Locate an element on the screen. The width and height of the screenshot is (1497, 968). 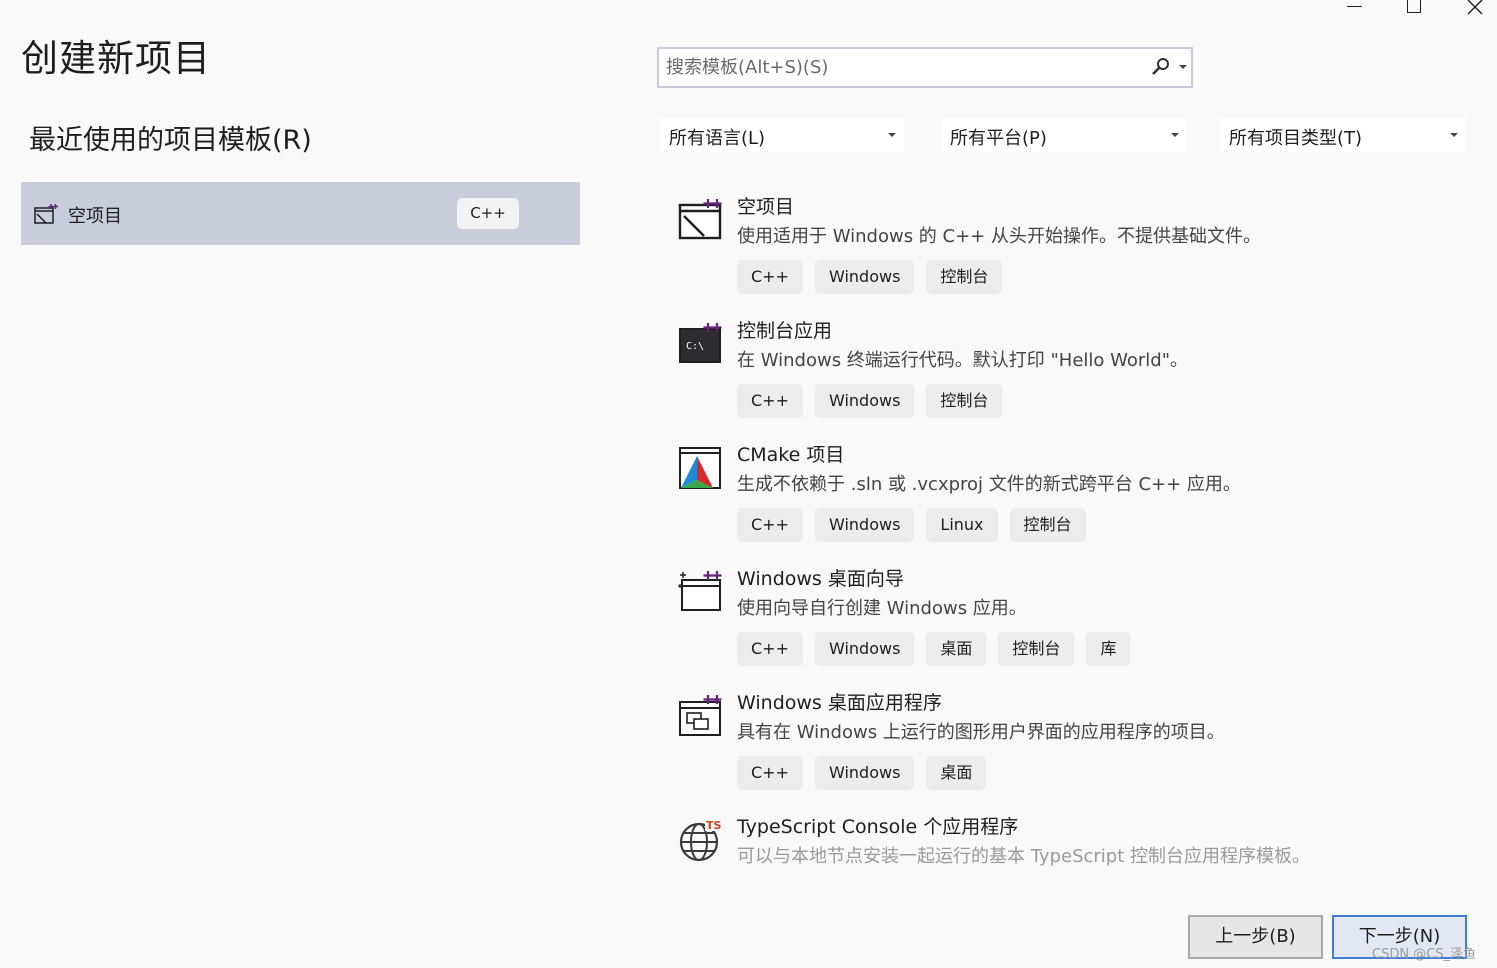
minimize-button is located at coordinates (1355, 11).